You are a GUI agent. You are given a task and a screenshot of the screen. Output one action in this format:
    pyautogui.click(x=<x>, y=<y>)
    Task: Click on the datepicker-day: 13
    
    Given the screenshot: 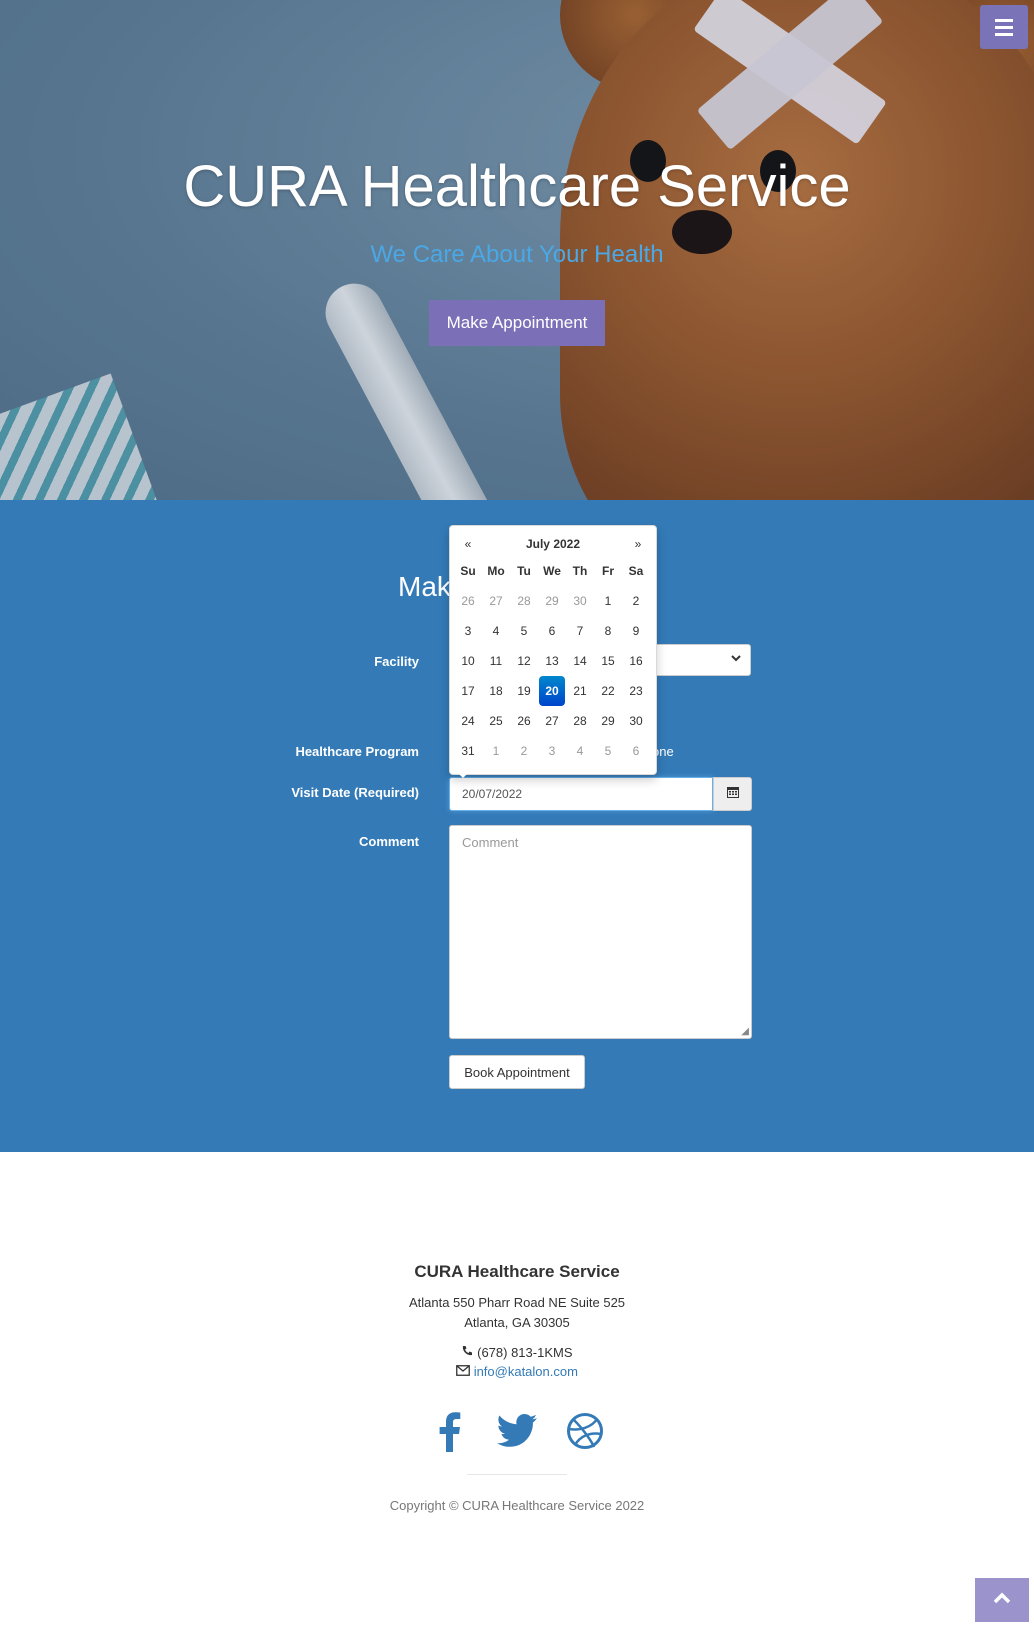 What is the action you would take?
    pyautogui.click(x=552, y=661)
    